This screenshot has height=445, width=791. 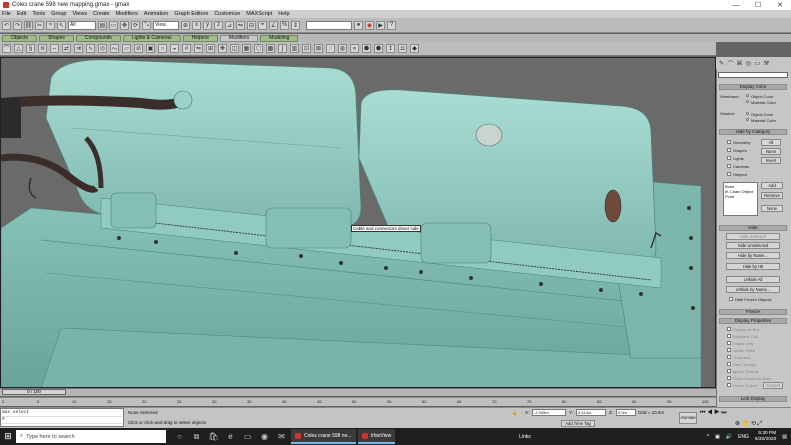 I want to click on create-tab-icon: ✎, so click(x=721, y=63).